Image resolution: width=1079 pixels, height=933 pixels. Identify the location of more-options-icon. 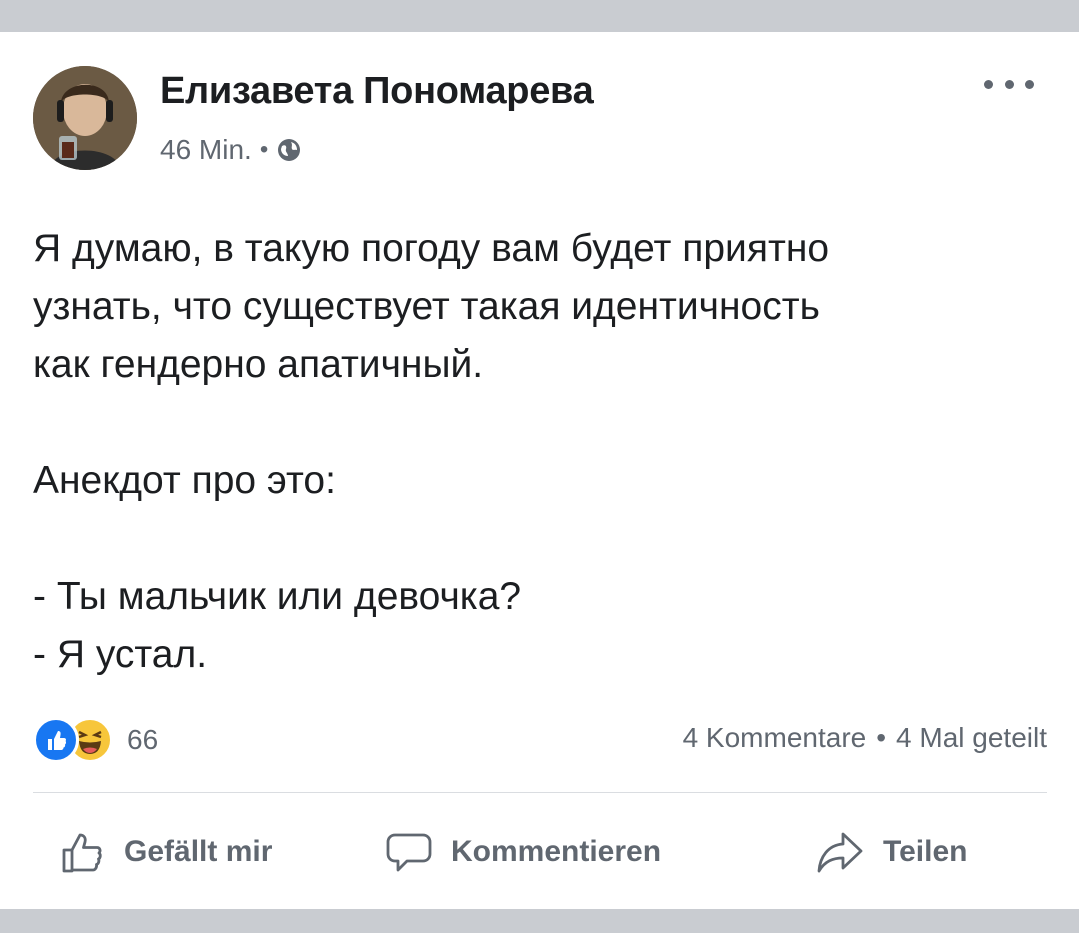
(1009, 84).